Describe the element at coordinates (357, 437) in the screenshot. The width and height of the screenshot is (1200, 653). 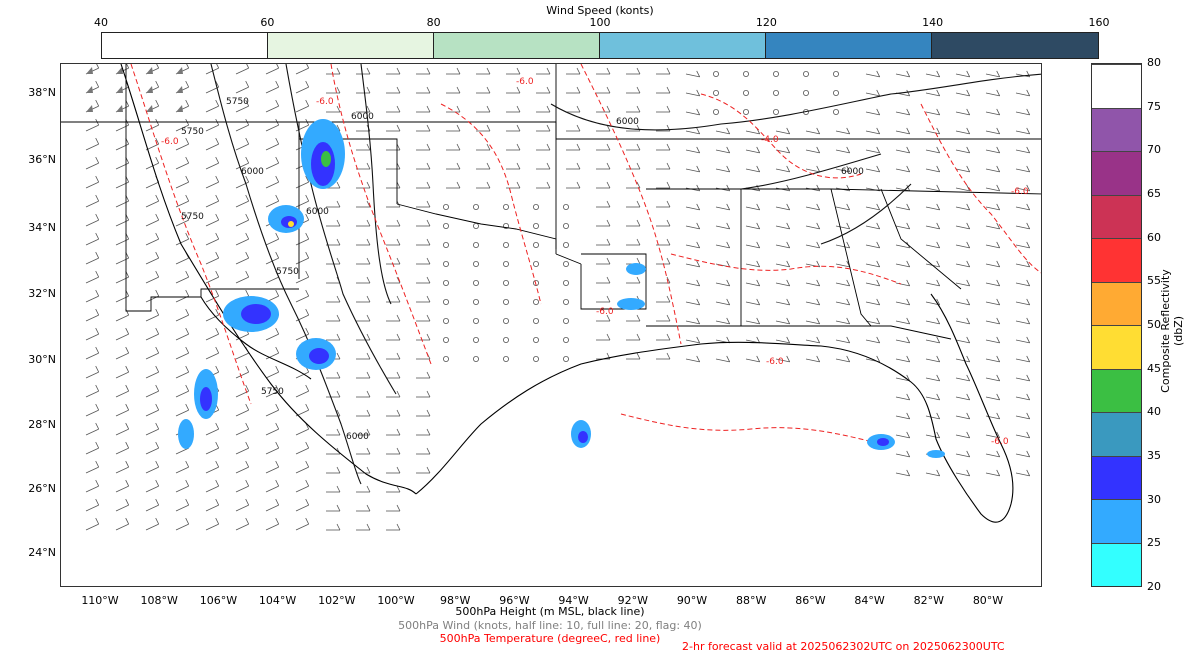
I see `height-contour-label: 6000` at that location.